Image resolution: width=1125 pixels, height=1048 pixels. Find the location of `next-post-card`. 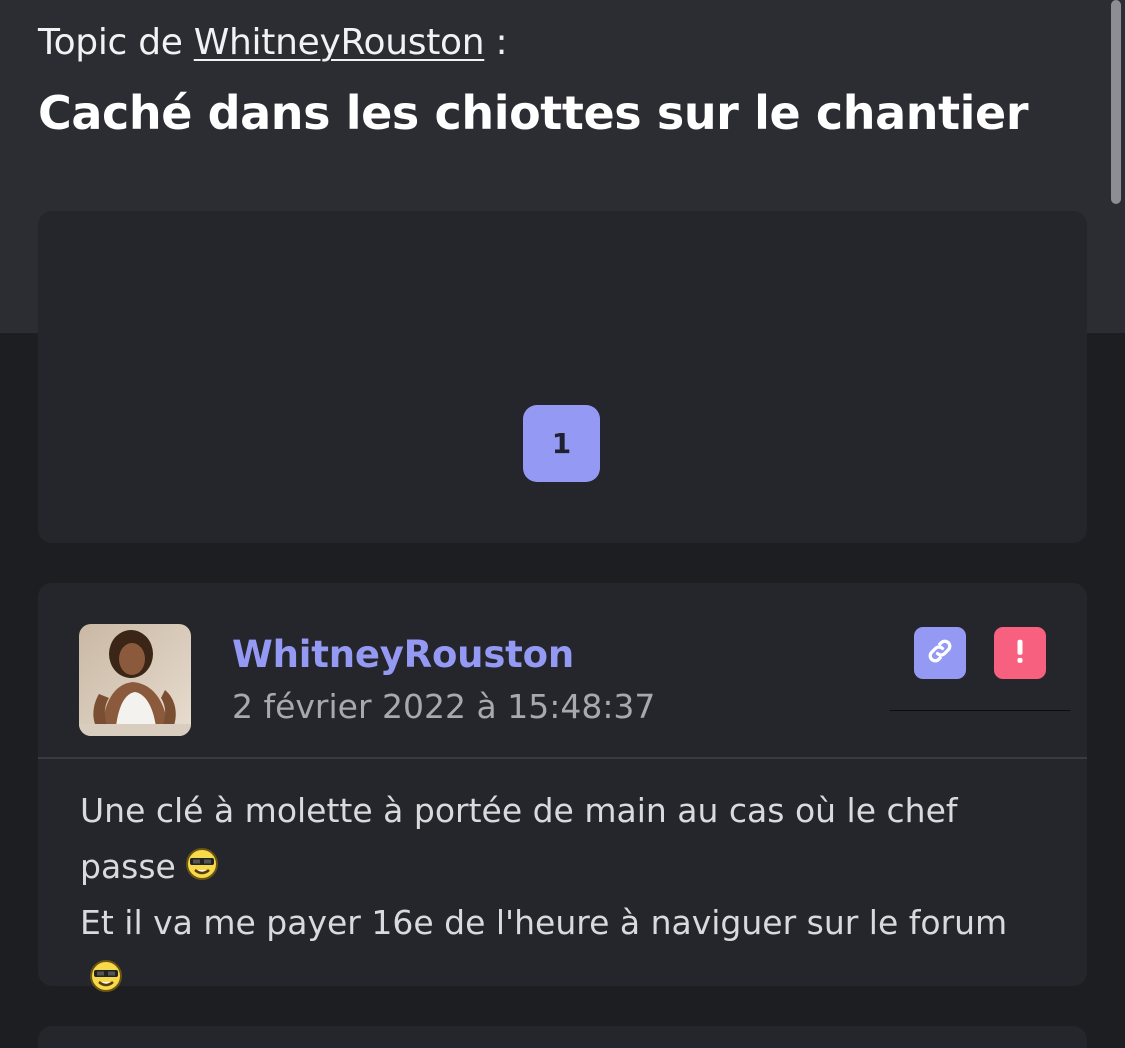

next-post-card is located at coordinates (562, 1037).